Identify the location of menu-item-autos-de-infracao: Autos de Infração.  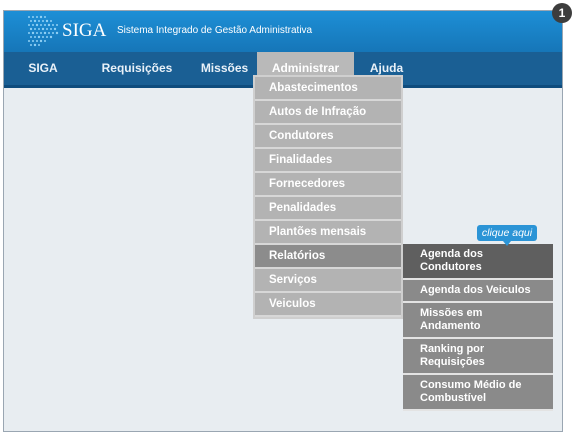
(328, 113).